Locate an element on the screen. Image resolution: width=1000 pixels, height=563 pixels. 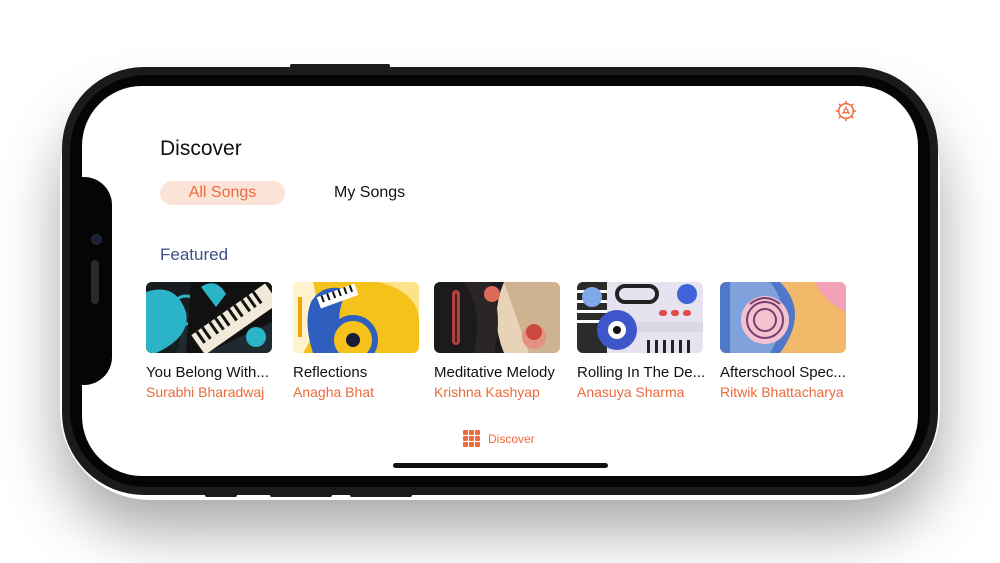
song-title: Meditative Melody is located at coordinates (494, 372).